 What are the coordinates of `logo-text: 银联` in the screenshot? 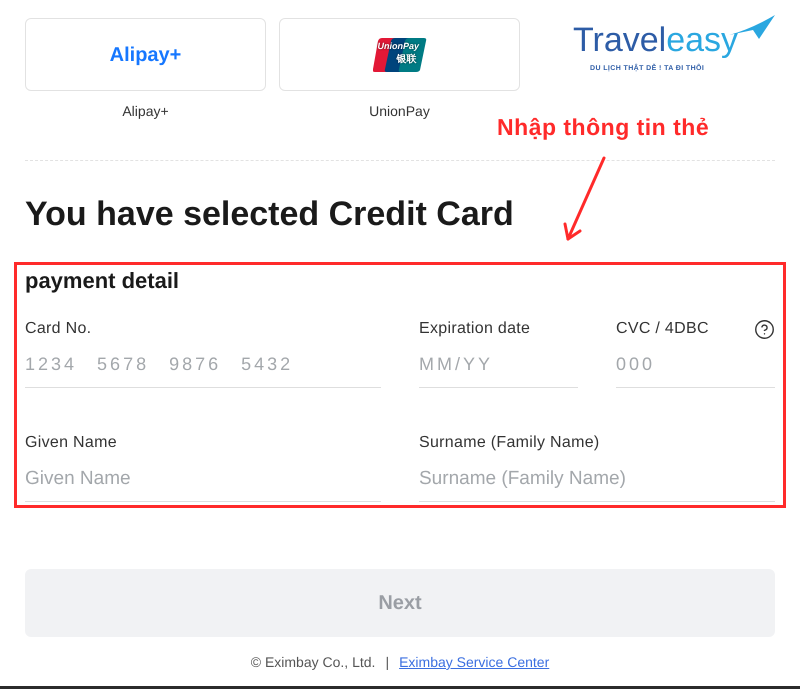 It's located at (406, 59).